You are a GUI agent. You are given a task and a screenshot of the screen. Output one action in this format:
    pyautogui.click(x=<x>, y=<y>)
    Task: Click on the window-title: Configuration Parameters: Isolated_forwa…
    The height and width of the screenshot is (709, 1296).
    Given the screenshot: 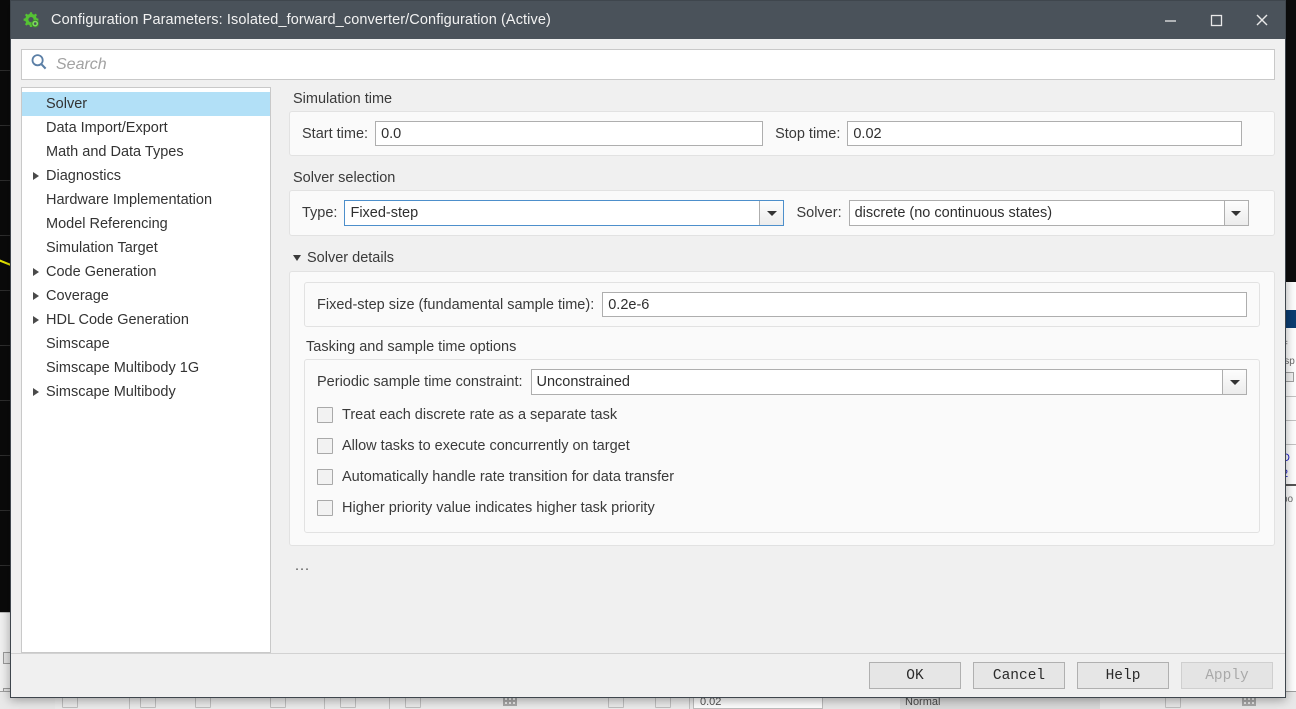 What is the action you would take?
    pyautogui.click(x=301, y=20)
    